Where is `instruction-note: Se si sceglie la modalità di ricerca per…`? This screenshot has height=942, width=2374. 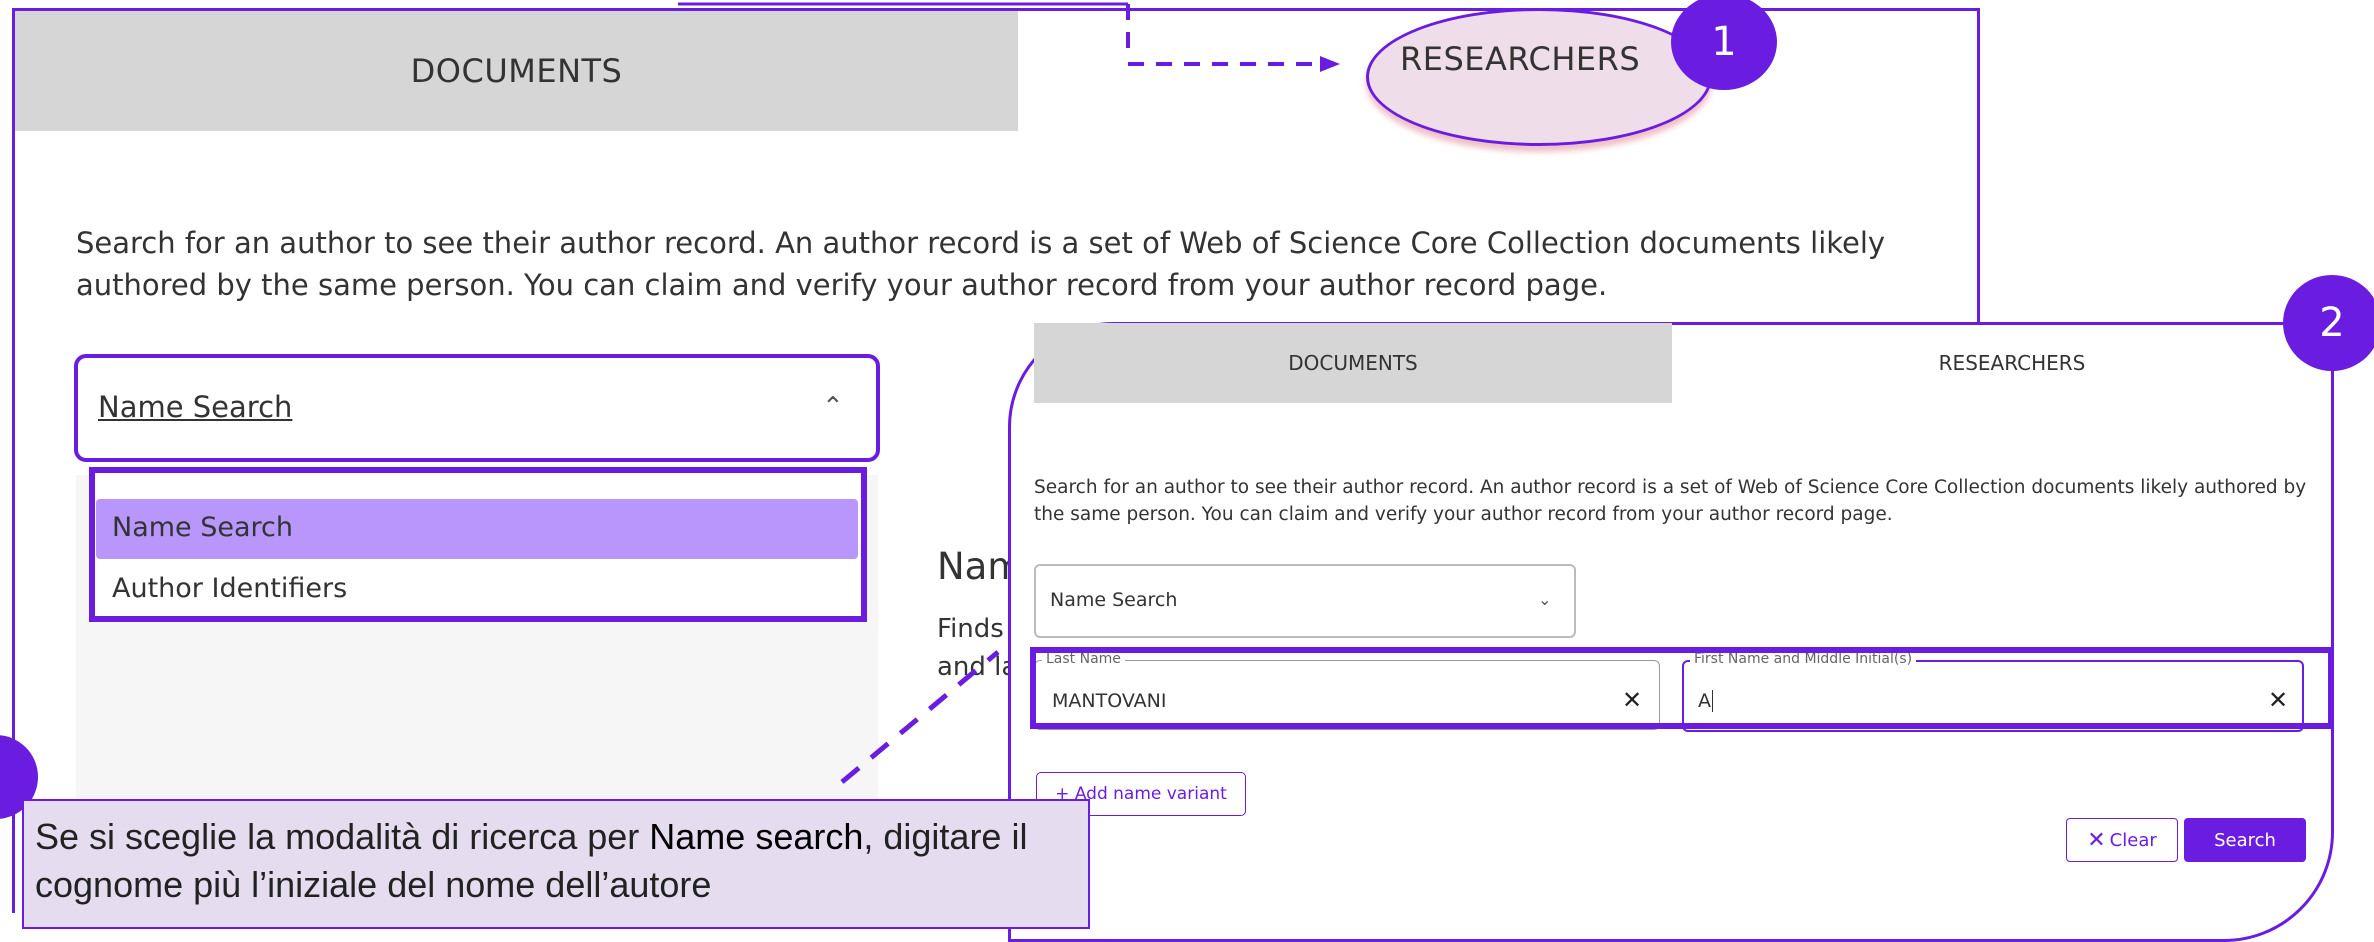
instruction-note: Se si sceglie la modalità di ricerca per… is located at coordinates (556, 864).